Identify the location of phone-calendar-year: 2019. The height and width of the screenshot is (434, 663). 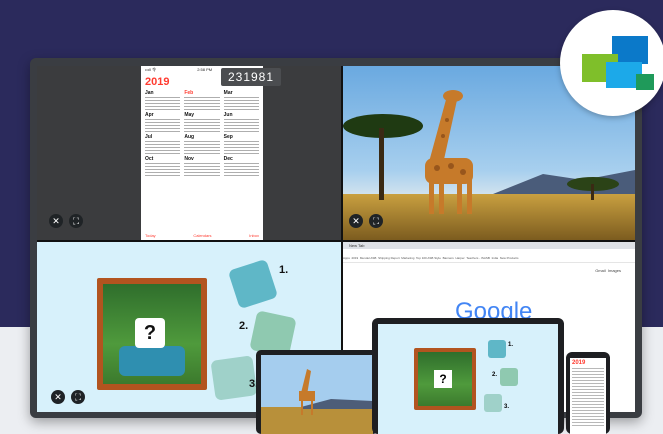
(579, 363).